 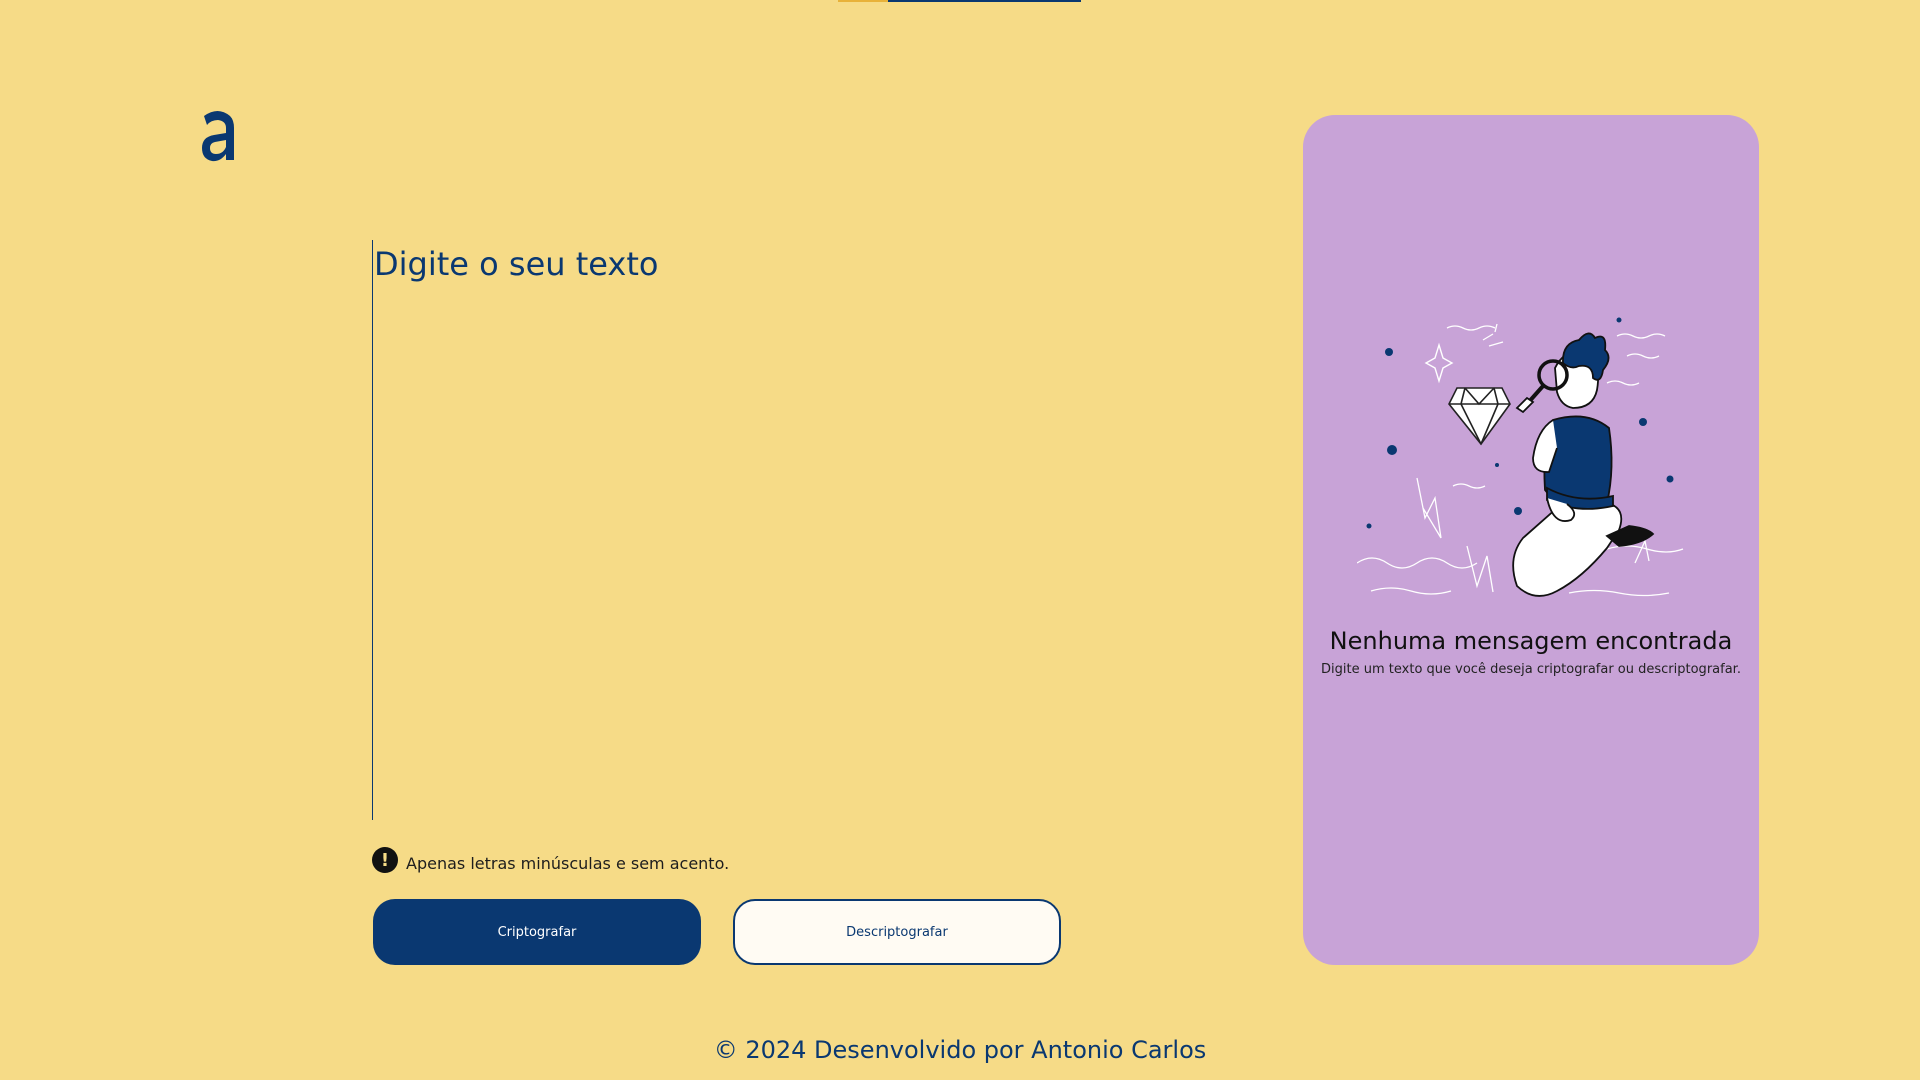 What do you see at coordinates (960, 1050) in the screenshot?
I see `footer-credits: © 2024 Desenvolvido por Antonio Carlos` at bounding box center [960, 1050].